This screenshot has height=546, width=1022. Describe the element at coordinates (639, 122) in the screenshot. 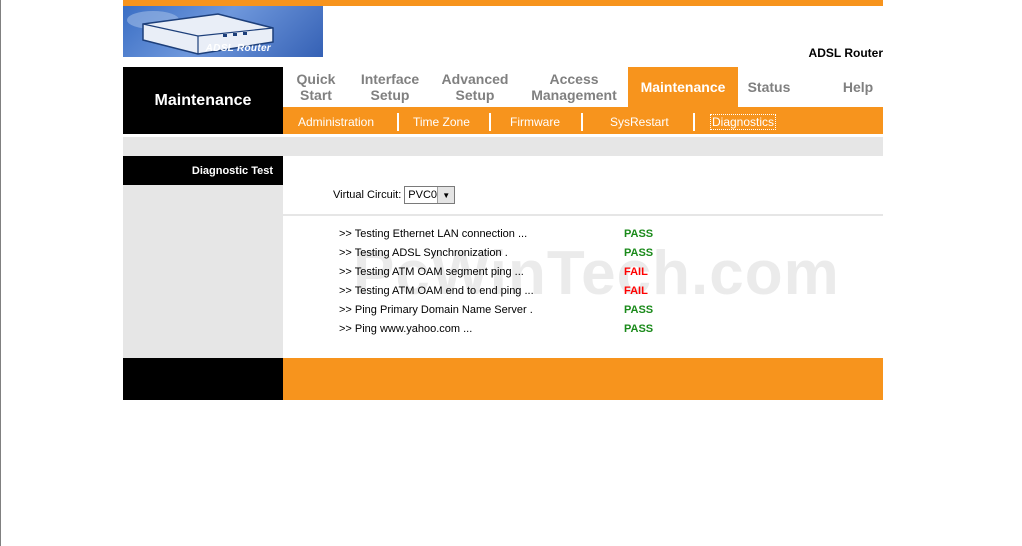

I see `subnav-sysrestart: SysRestart` at that location.